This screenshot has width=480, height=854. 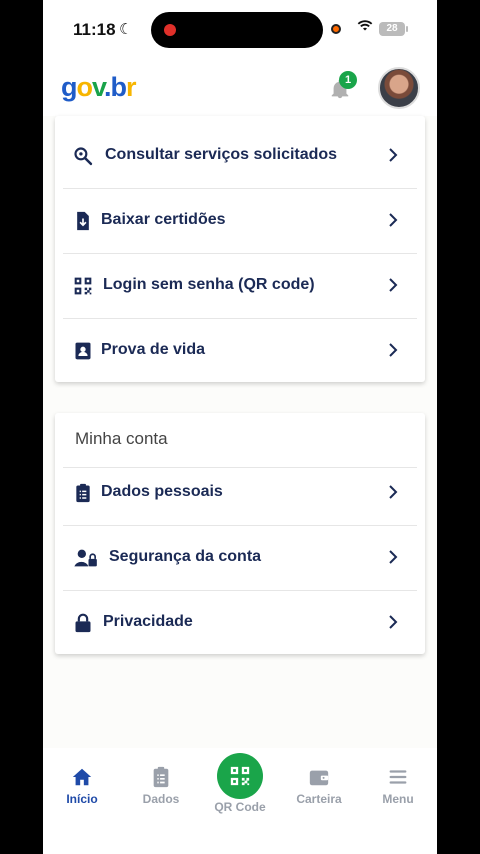 What do you see at coordinates (319, 799) in the screenshot?
I see `tab-label: Carteira` at bounding box center [319, 799].